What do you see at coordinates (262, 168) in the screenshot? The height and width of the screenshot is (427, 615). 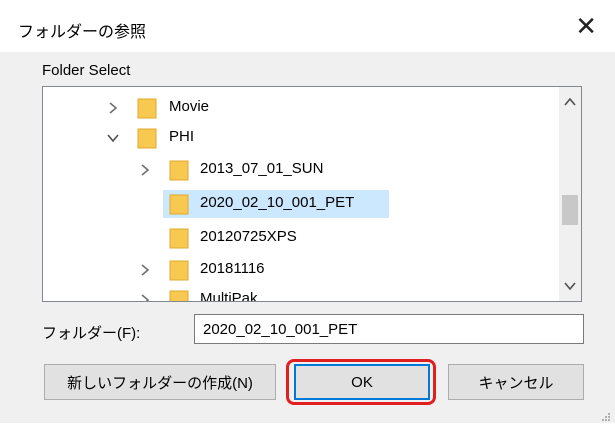 I see `tree-item-label: 2013_07_01_SUN` at bounding box center [262, 168].